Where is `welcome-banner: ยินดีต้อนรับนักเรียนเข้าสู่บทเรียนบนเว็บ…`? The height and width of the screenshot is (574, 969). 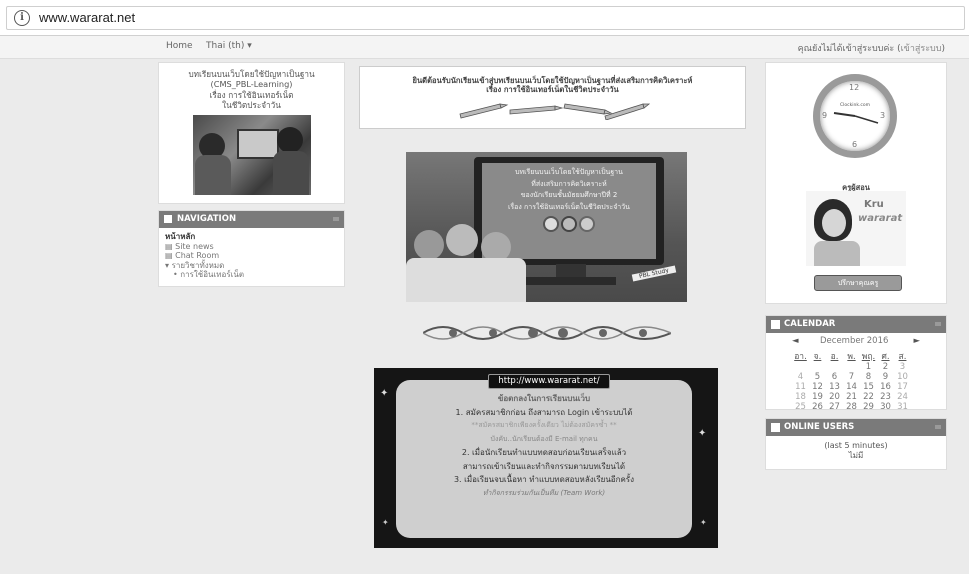 welcome-banner: ยินดีต้อนรับนักเรียนเข้าสู่บทเรียนบนเว็บ… is located at coordinates (552, 97).